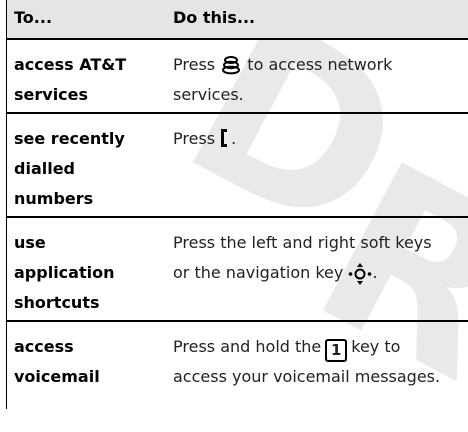  Describe the element at coordinates (258, 272) in the screenshot. I see `desc-text: or the navigation key` at that location.